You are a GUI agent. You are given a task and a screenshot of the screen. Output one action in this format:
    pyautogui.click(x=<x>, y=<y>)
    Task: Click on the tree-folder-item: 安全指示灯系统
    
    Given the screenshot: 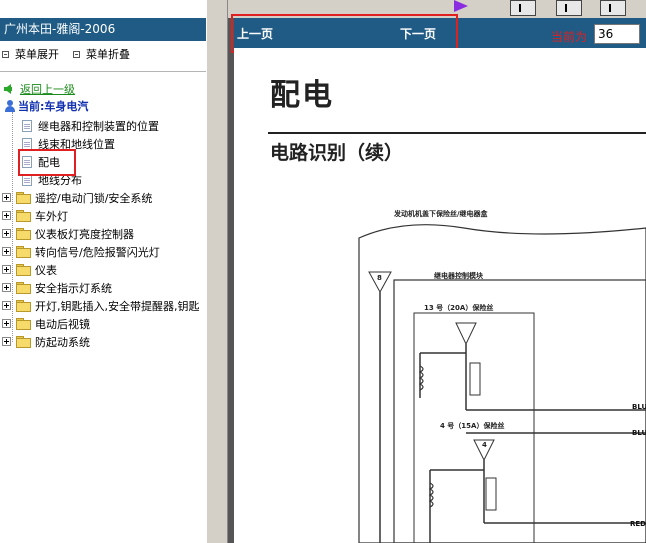 What is the action you would take?
    pyautogui.click(x=56, y=287)
    